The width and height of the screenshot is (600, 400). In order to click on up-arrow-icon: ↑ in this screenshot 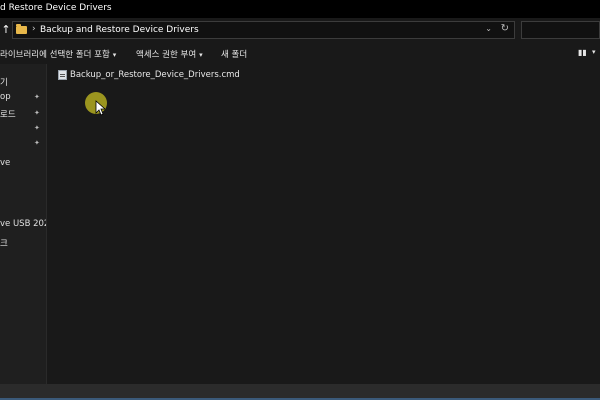, I will do `click(6, 30)`.